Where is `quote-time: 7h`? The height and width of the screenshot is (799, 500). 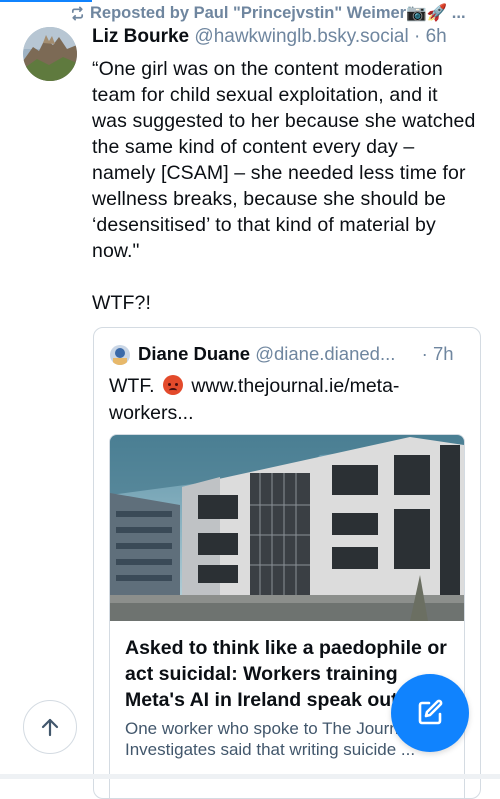 quote-time: 7h is located at coordinates (443, 353).